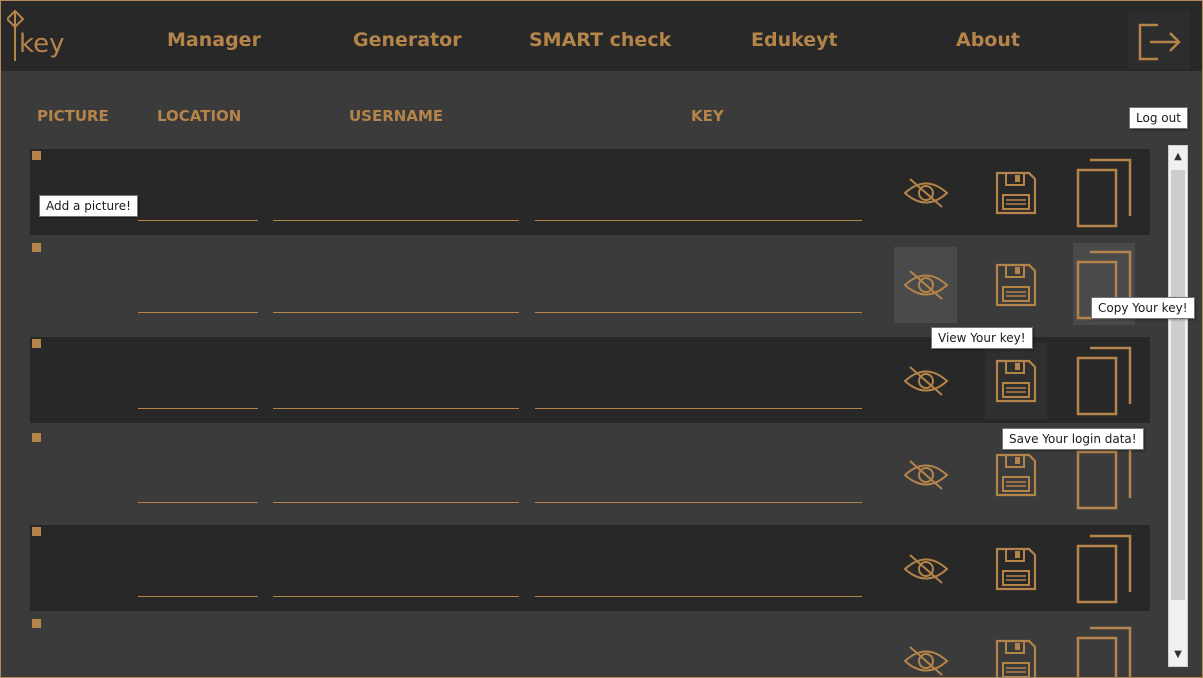  Describe the element at coordinates (214, 40) in the screenshot. I see `nav-manager: Manager` at that location.